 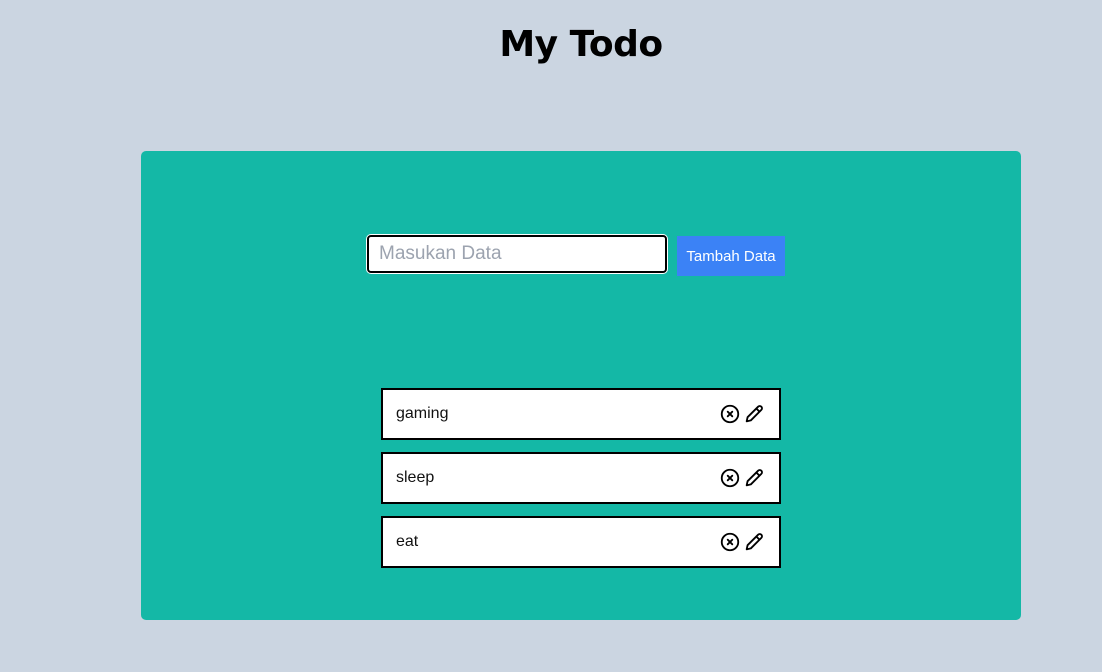 I want to click on page-title: My Todo, so click(x=581, y=44).